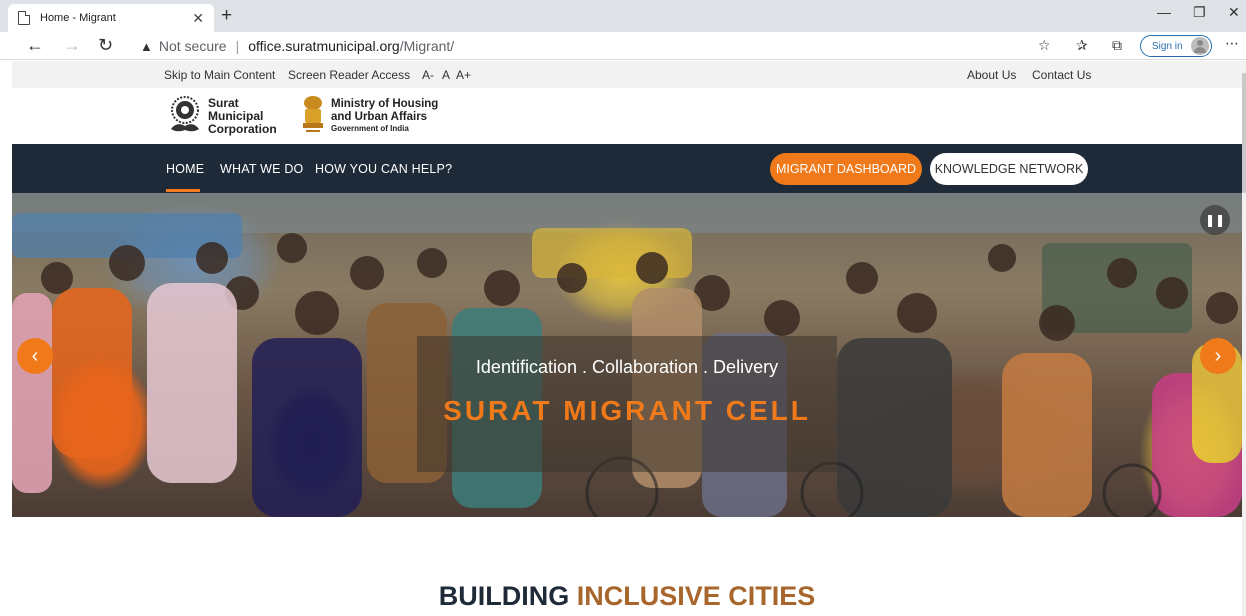 The height and width of the screenshot is (616, 1246). I want to click on nav-what-we-do: WHAT WE DO, so click(261, 169).